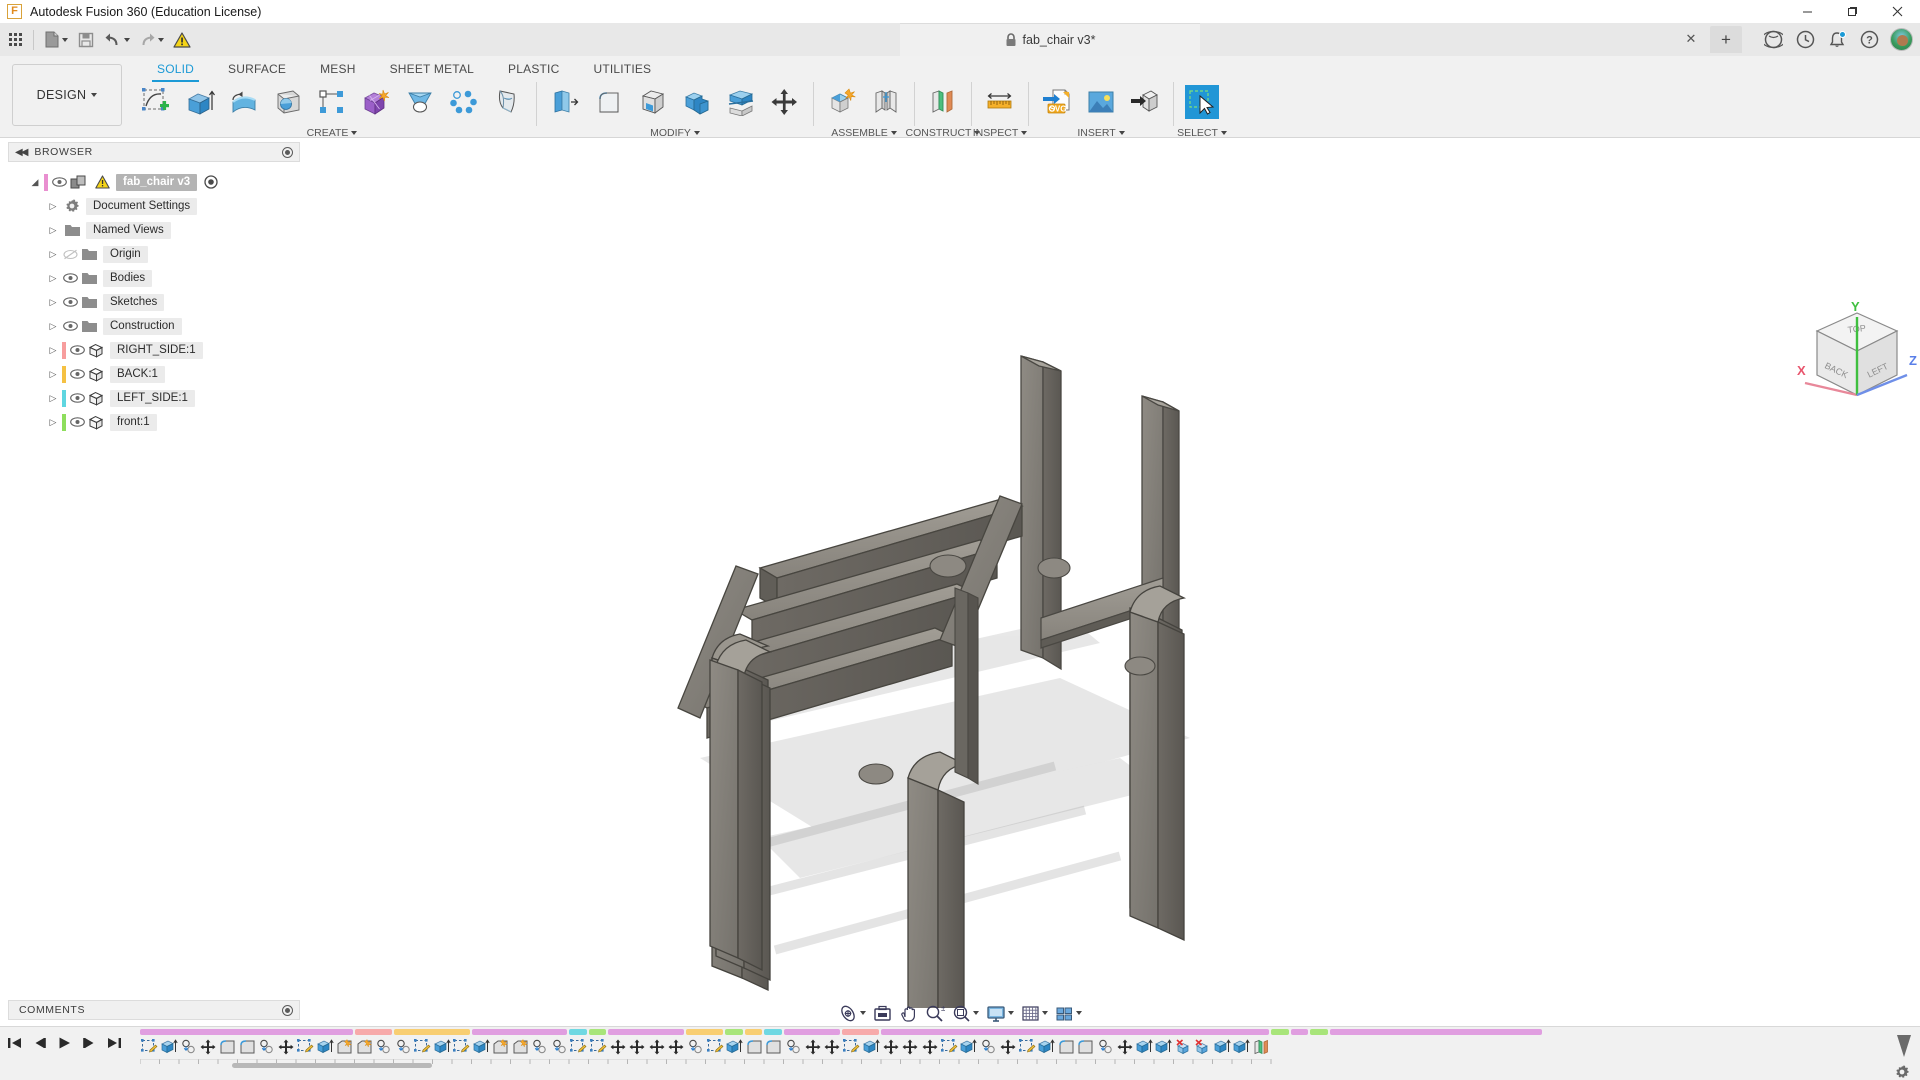  Describe the element at coordinates (533, 69) in the screenshot. I see `tab-plastic: PLASTIC` at that location.